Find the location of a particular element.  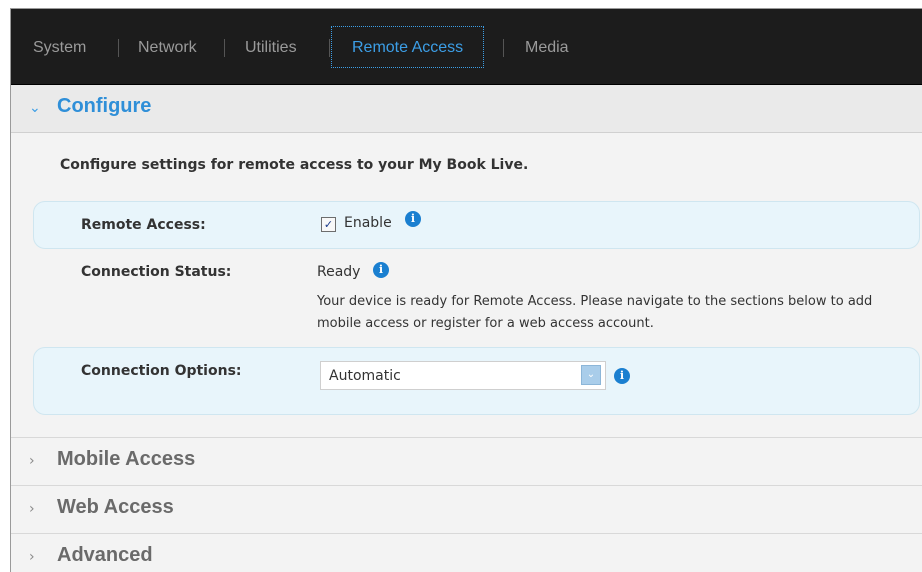

section-title: Mobile Access is located at coordinates (126, 459).